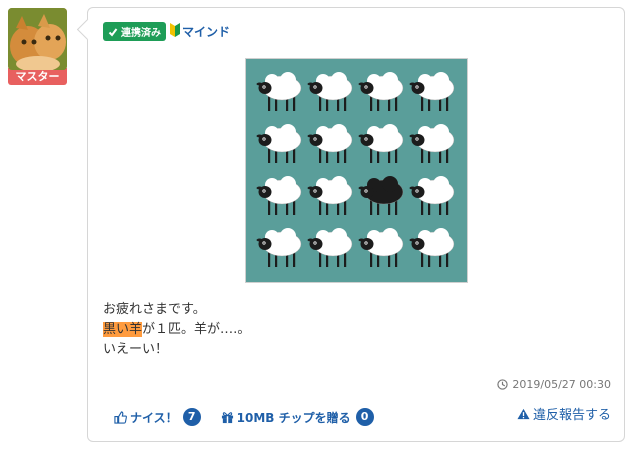 The height and width of the screenshot is (453, 638). I want to click on post-body: お疲れさまです。 黒い羊が１匹。羊が‥‥。 いえーい！, so click(176, 330).